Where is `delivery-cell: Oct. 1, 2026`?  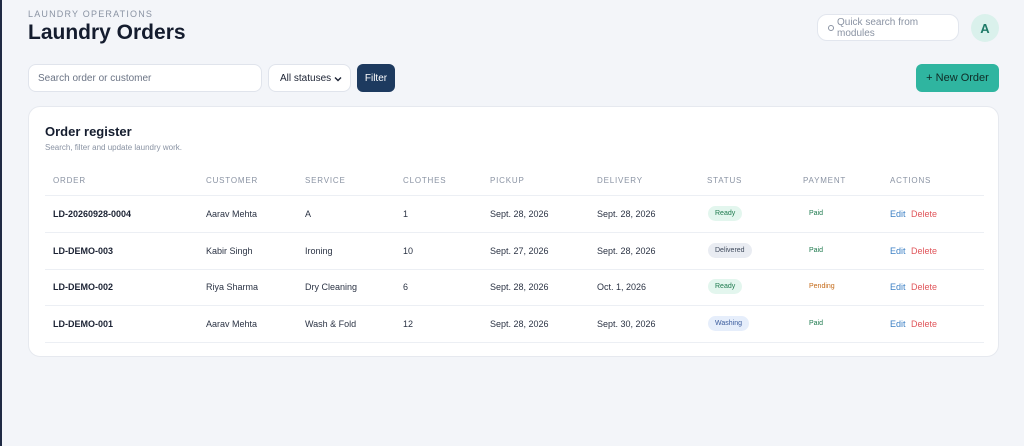
delivery-cell: Oct. 1, 2026 is located at coordinates (622, 287).